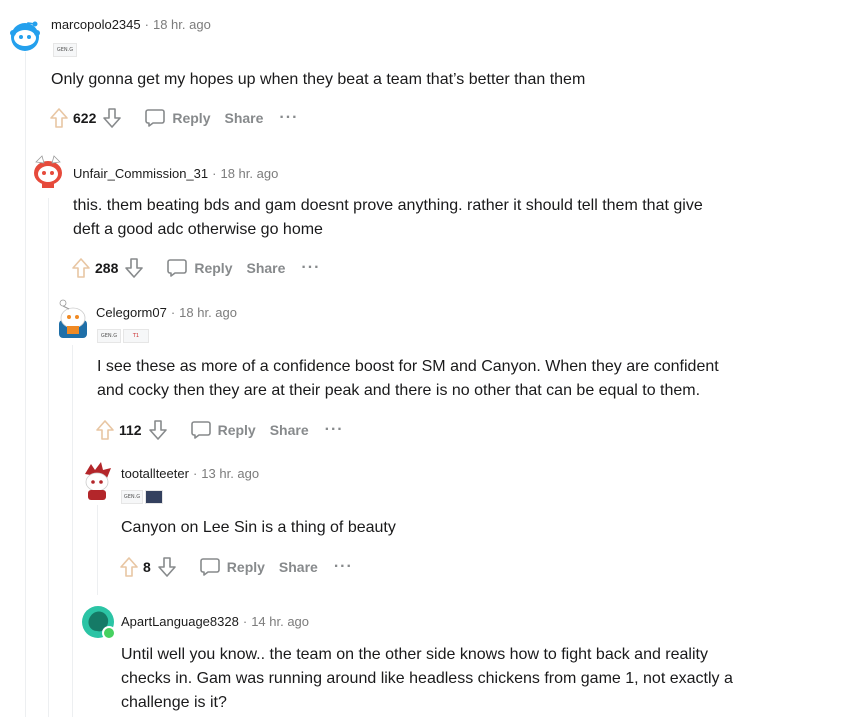 Image resolution: width=842 pixels, height=717 pixels. Describe the element at coordinates (85, 118) in the screenshot. I see `vote-score: 622` at that location.